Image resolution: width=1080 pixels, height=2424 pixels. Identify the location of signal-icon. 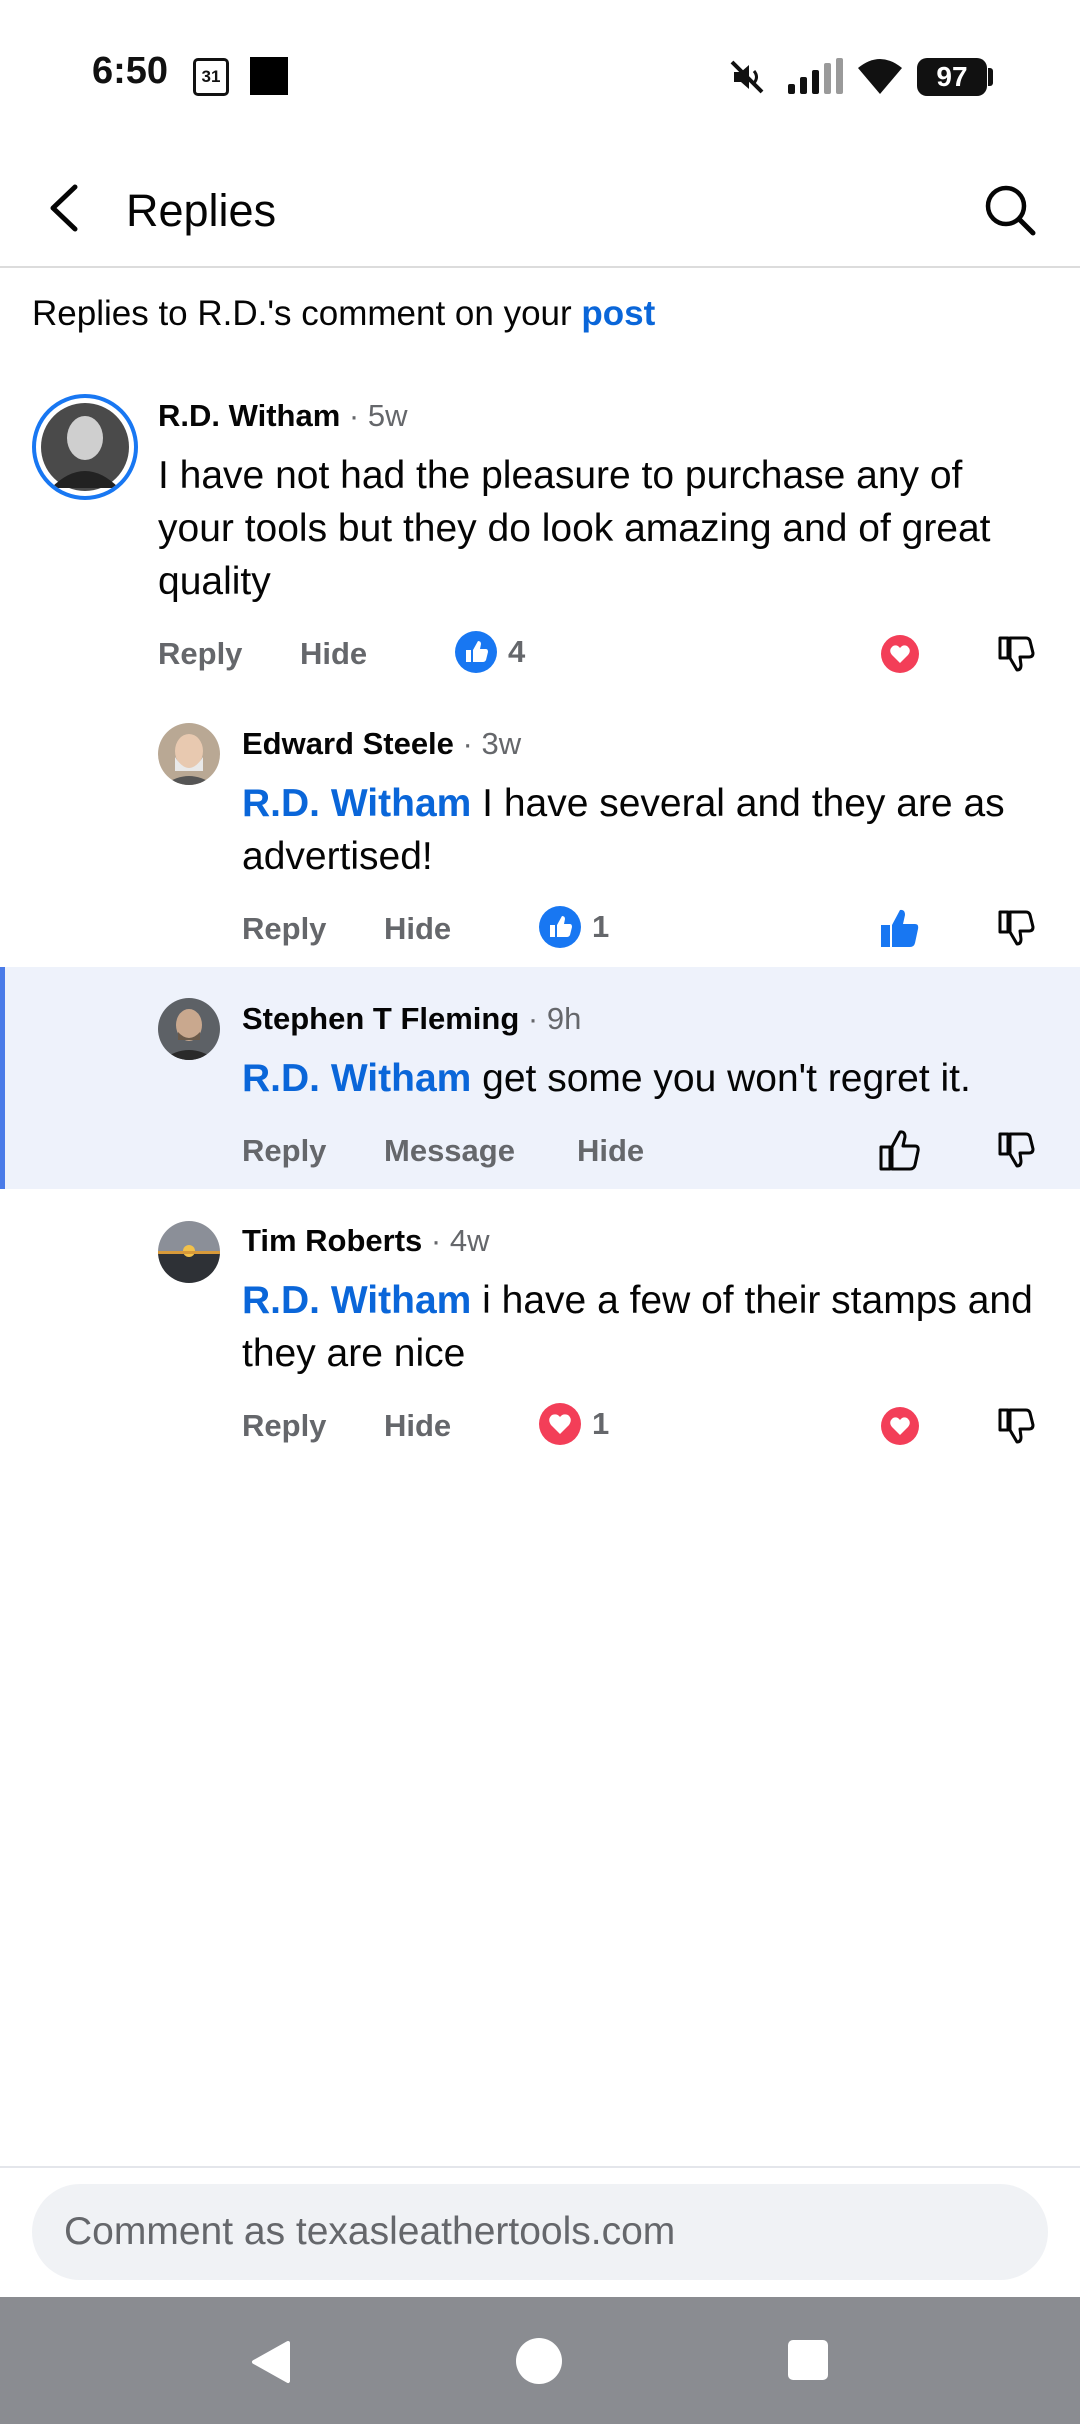
(815, 76).